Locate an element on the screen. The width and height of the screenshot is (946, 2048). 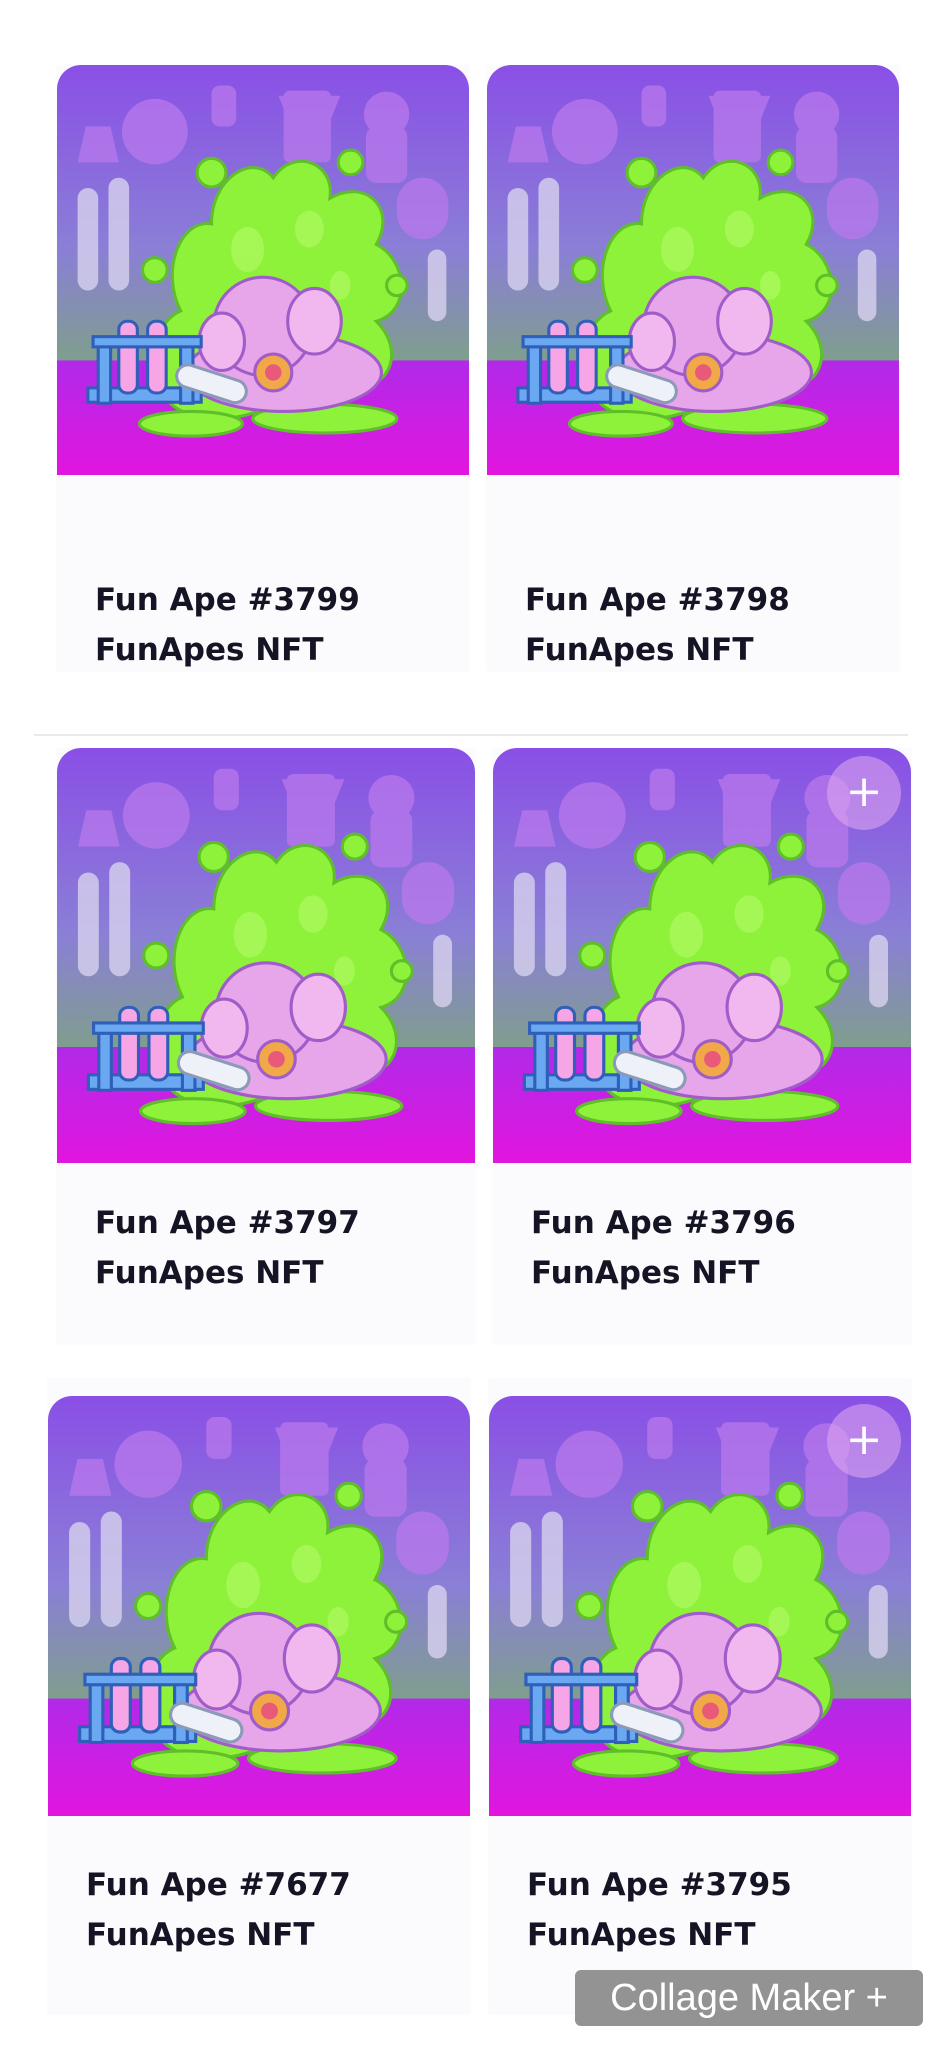
nft-info: Fun Ape #3799 FunApes NFT is located at coordinates (277, 622).